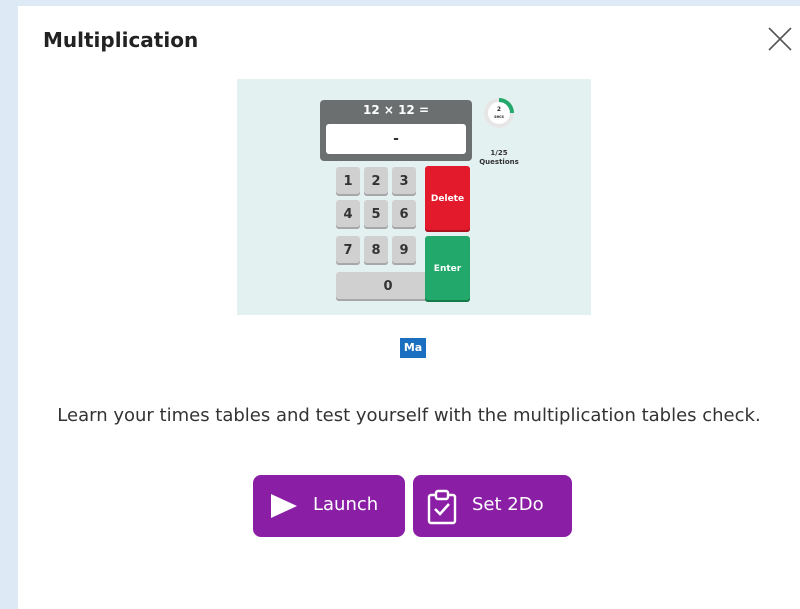 The image size is (800, 609). Describe the element at coordinates (499, 162) in the screenshot. I see `counter-label: Questions` at that location.